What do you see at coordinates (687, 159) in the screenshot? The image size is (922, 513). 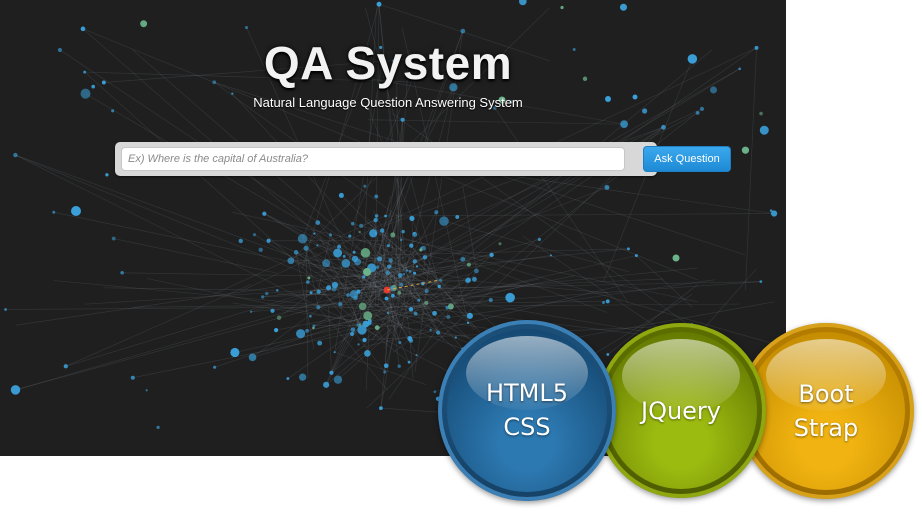 I see `ask-question-button: Ask Question` at bounding box center [687, 159].